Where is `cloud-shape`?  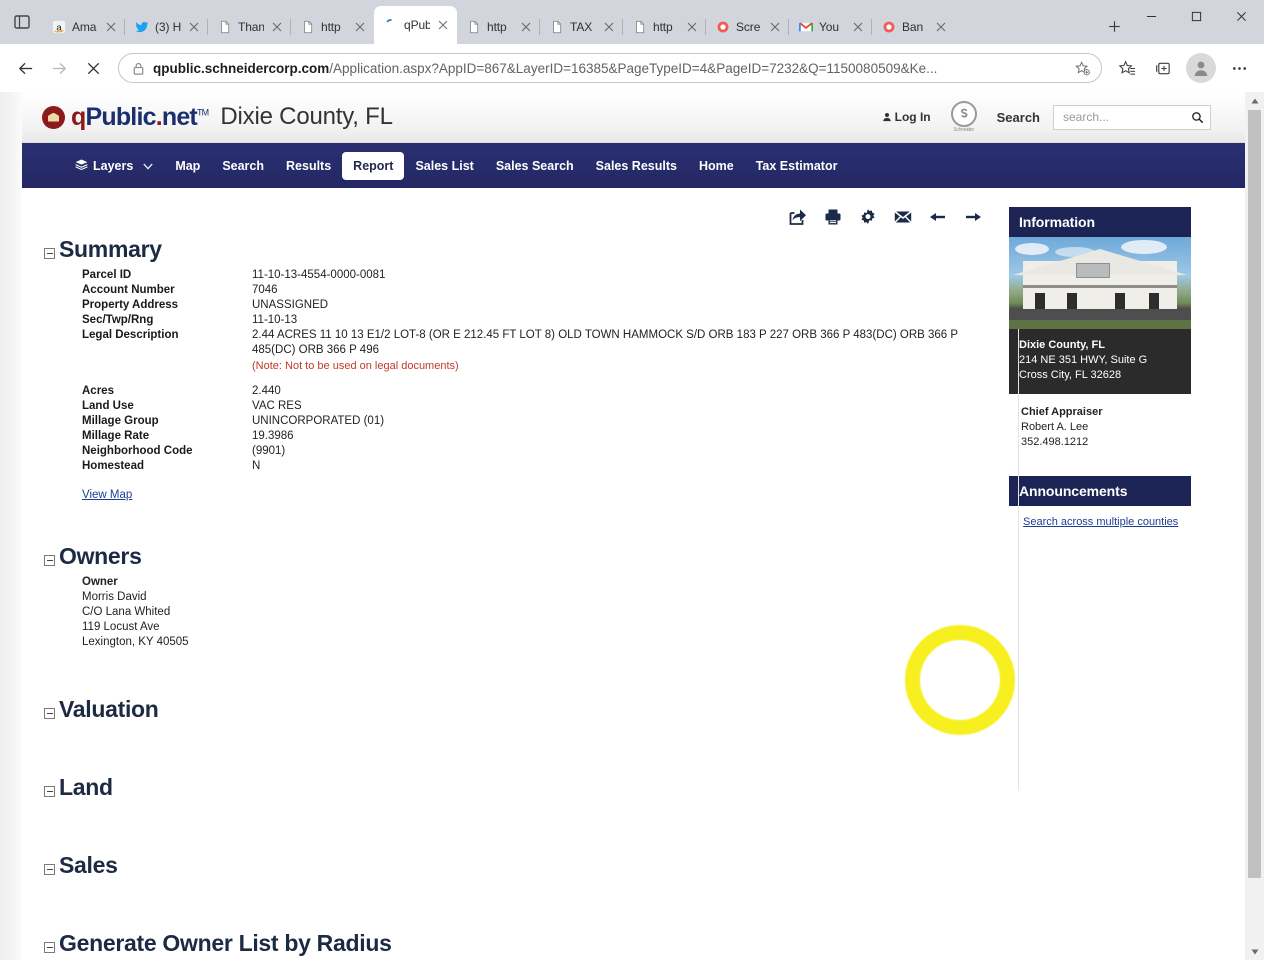 cloud-shape is located at coordinates (1144, 247).